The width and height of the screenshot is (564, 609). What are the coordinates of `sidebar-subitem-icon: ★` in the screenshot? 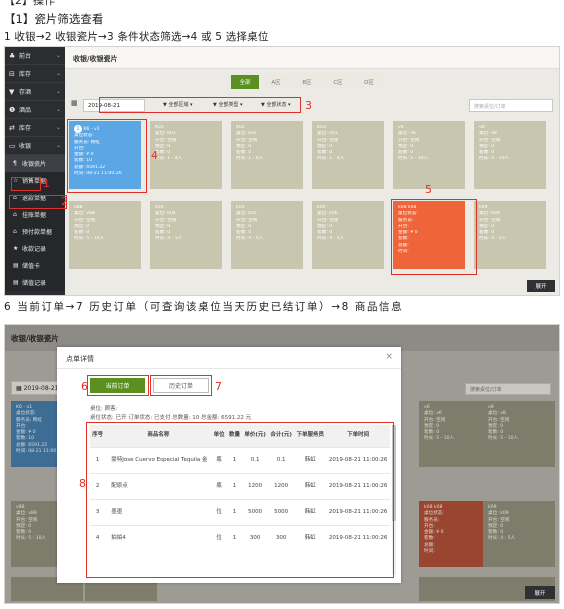 It's located at (16, 248).